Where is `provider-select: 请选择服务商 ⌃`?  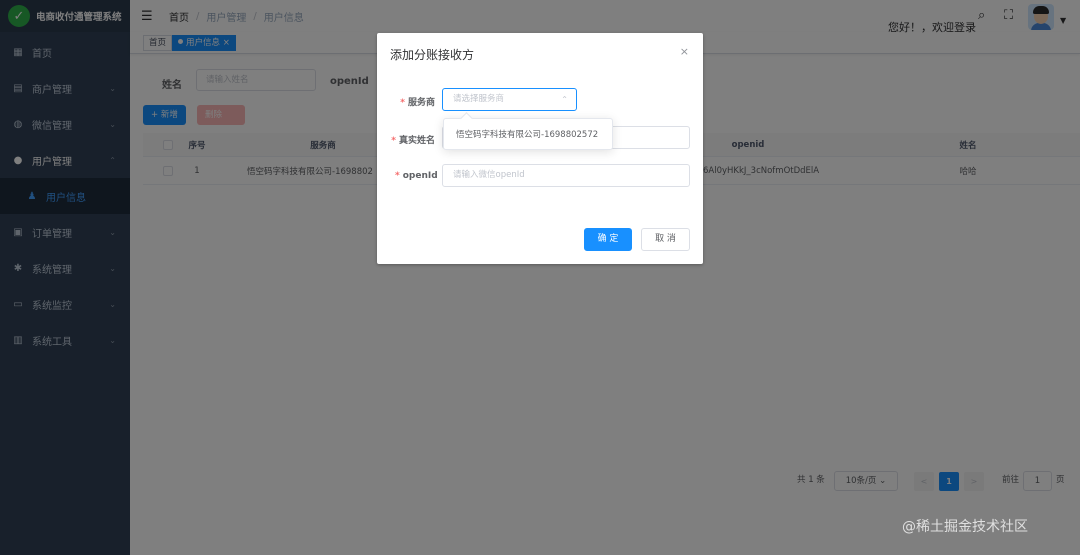
provider-select: 请选择服务商 ⌃ is located at coordinates (509, 99).